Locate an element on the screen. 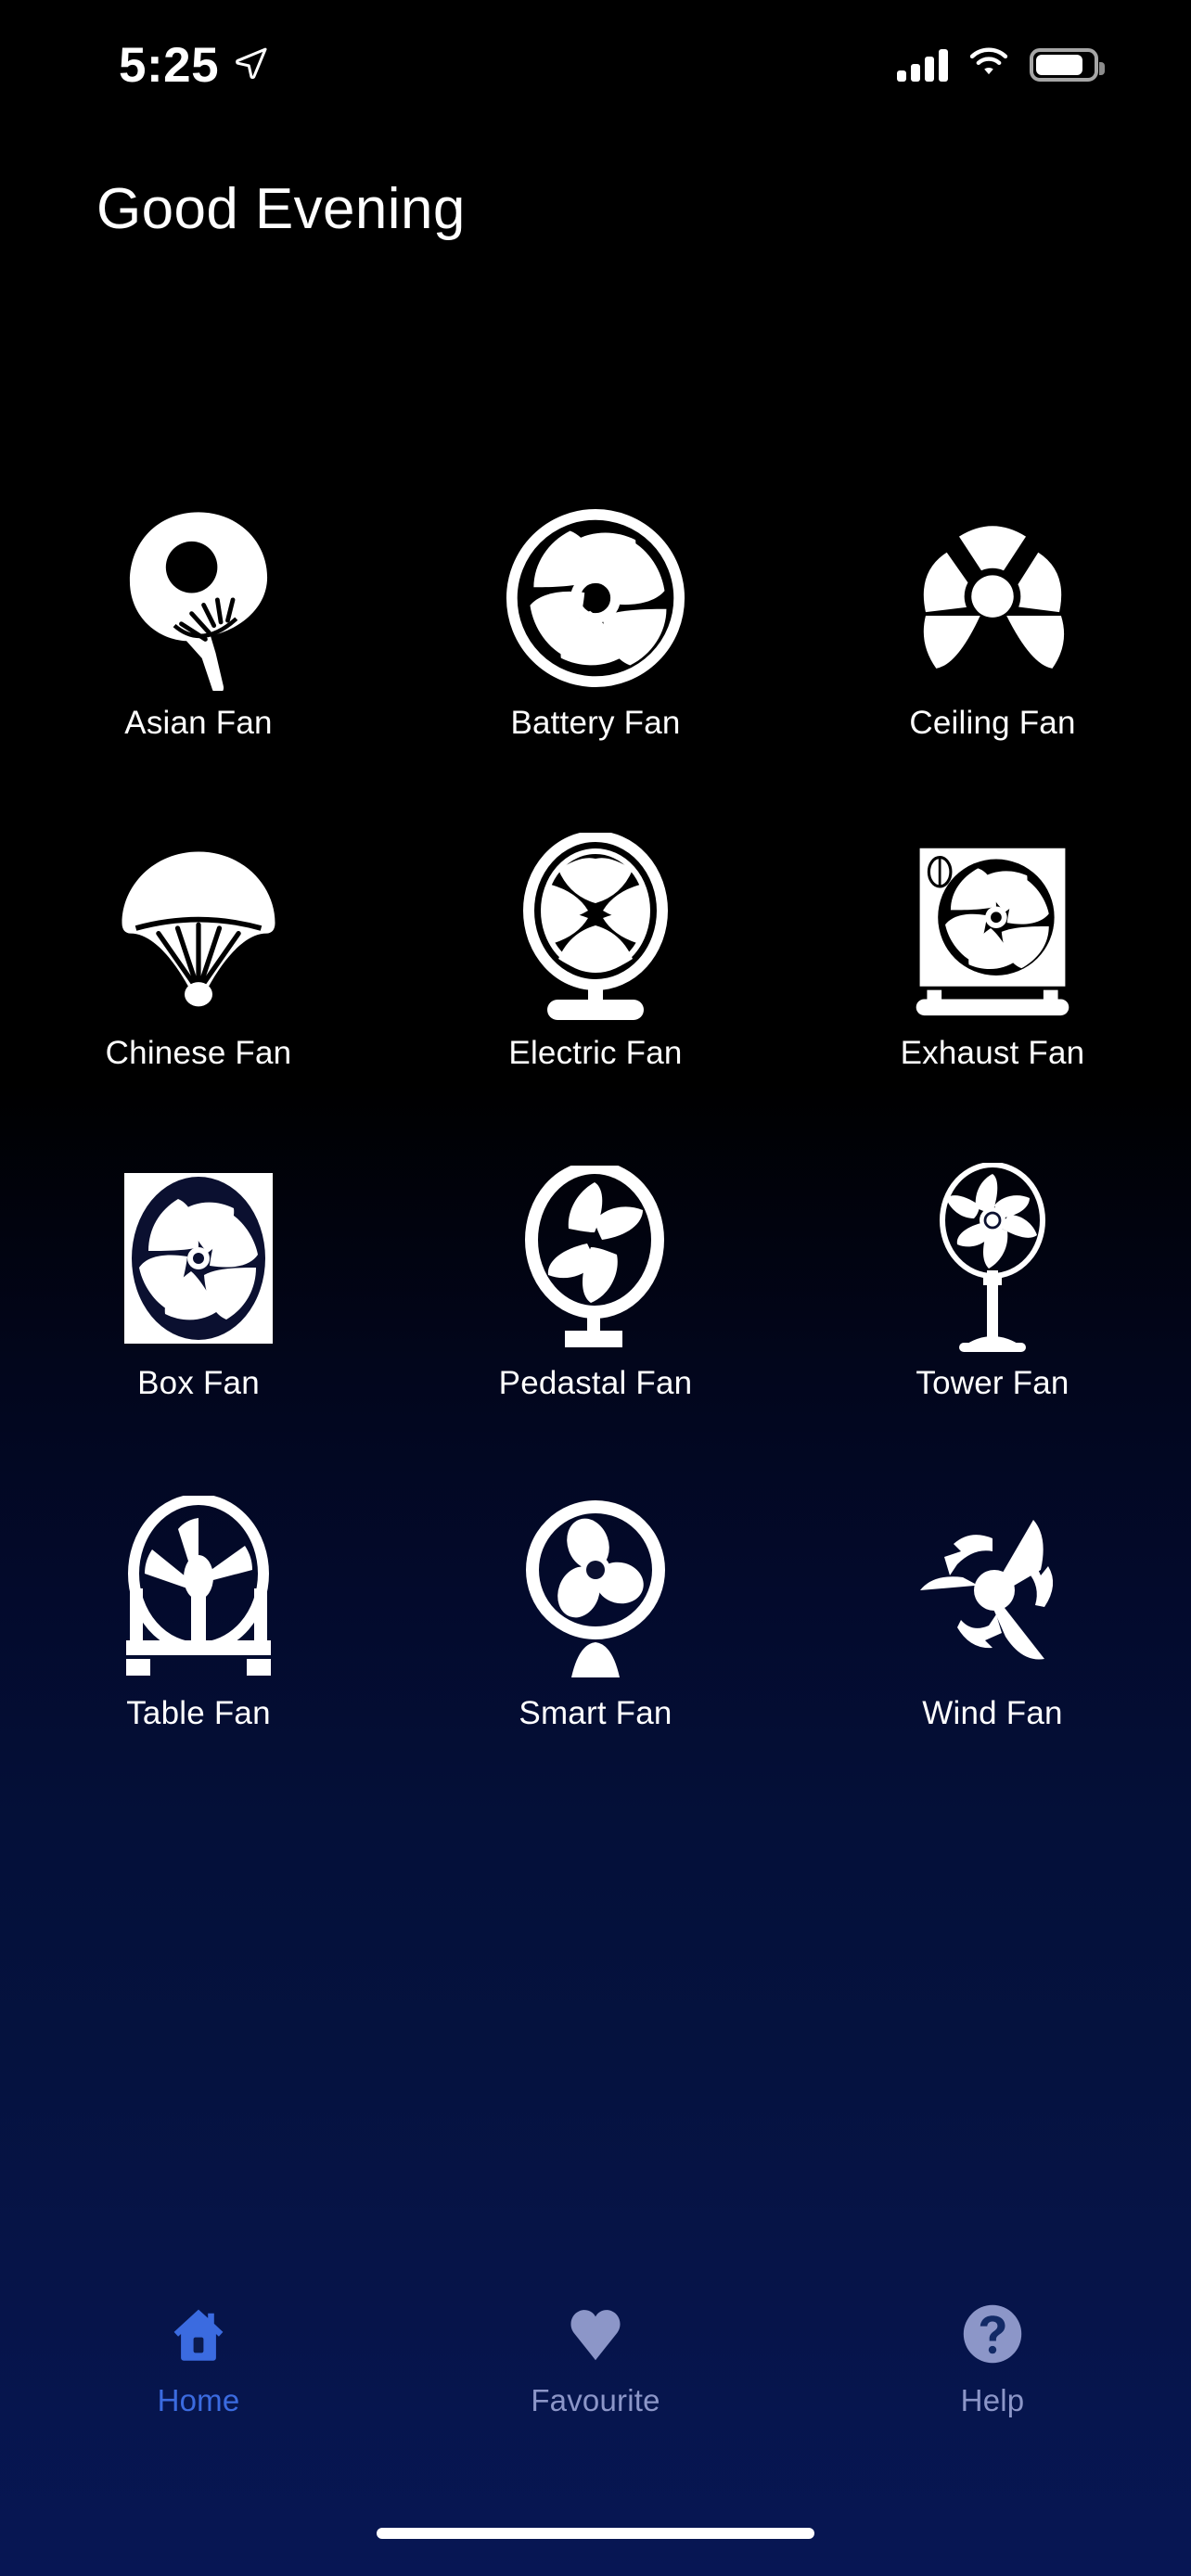 The height and width of the screenshot is (2576, 1191). wifi-icon is located at coordinates (988, 65).